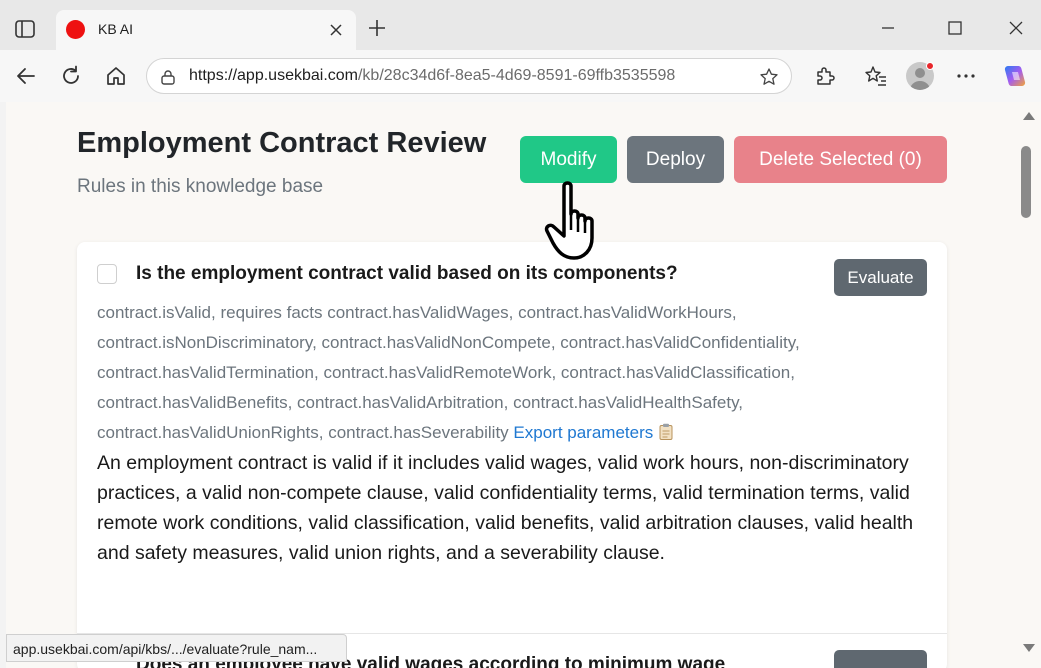 This screenshot has height=668, width=1041. I want to click on clipboard-icon, so click(666, 431).